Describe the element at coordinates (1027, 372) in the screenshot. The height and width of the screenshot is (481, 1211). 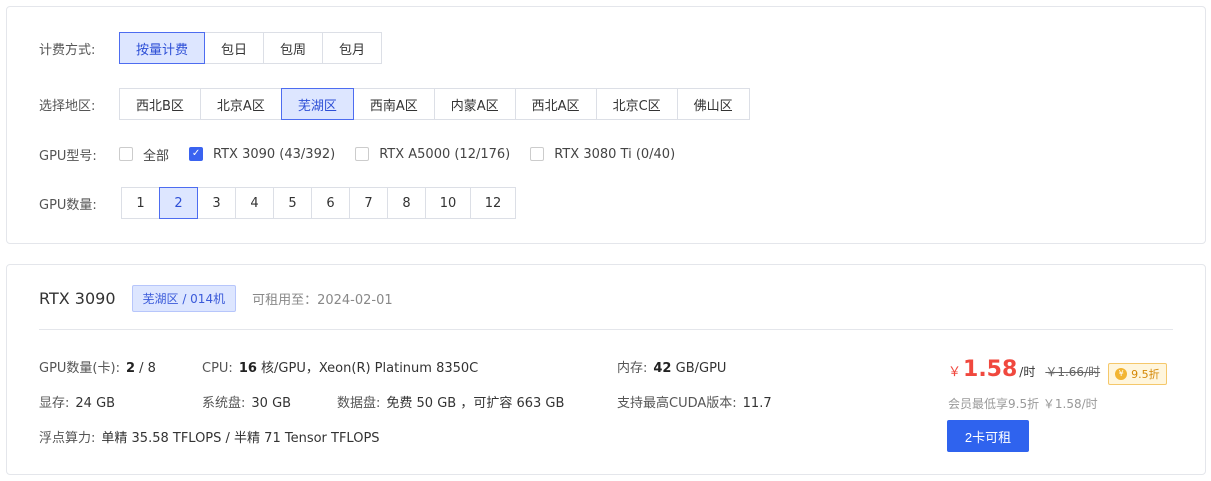
I see `price-unit: /时` at that location.